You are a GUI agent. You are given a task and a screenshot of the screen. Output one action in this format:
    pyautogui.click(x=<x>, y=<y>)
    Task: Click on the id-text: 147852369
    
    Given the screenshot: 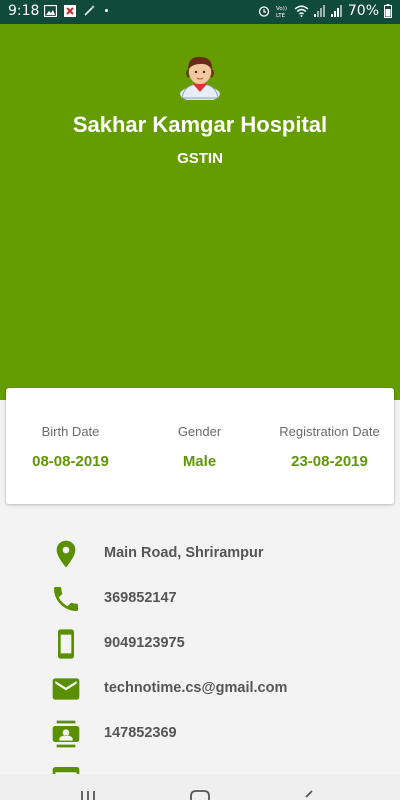 What is the action you would take?
    pyautogui.click(x=140, y=733)
    